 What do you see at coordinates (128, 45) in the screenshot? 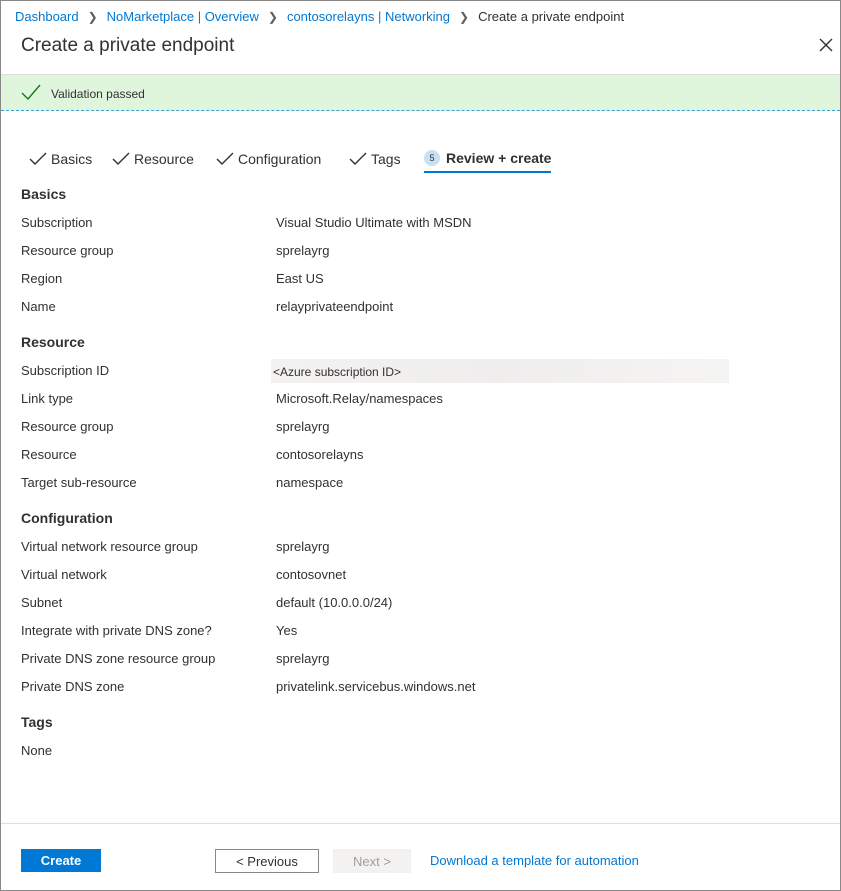
I see `page-title: Create a private endpoint` at bounding box center [128, 45].